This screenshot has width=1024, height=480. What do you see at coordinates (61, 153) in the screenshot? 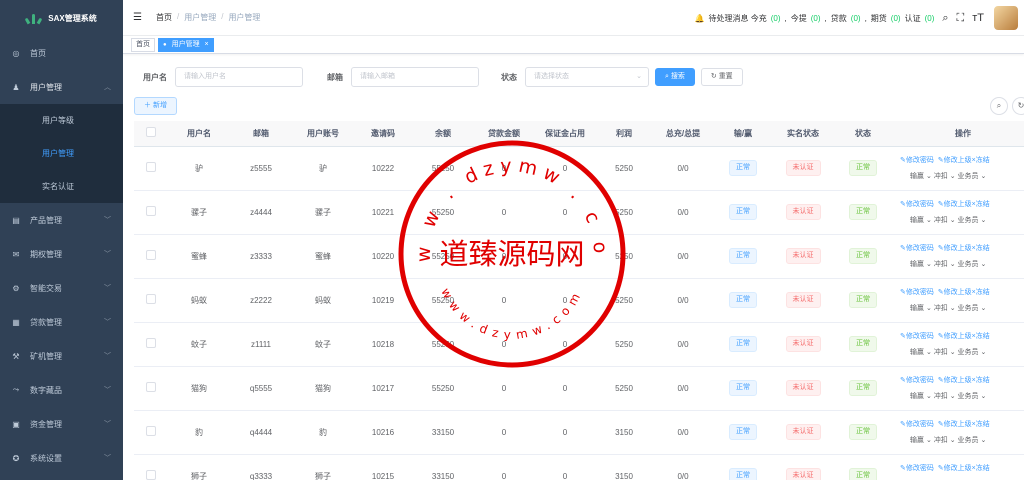
I see `sidebar-item-3: 用户管理` at bounding box center [61, 153].